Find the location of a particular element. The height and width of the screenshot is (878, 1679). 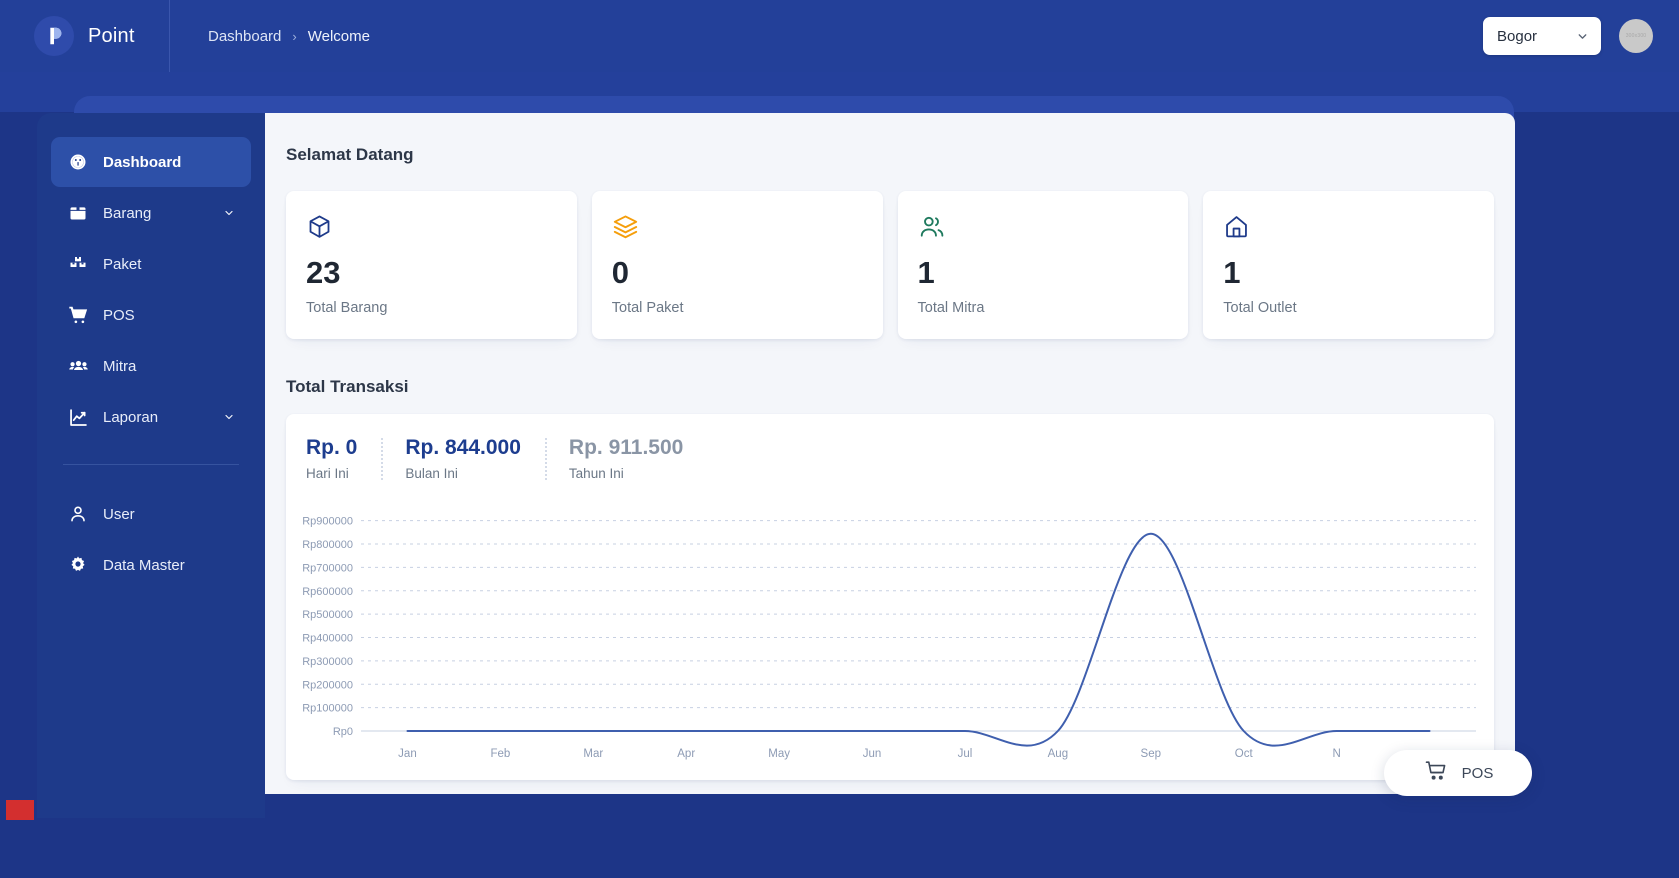

sidebar-item-label: Dashboard is located at coordinates (142, 162).